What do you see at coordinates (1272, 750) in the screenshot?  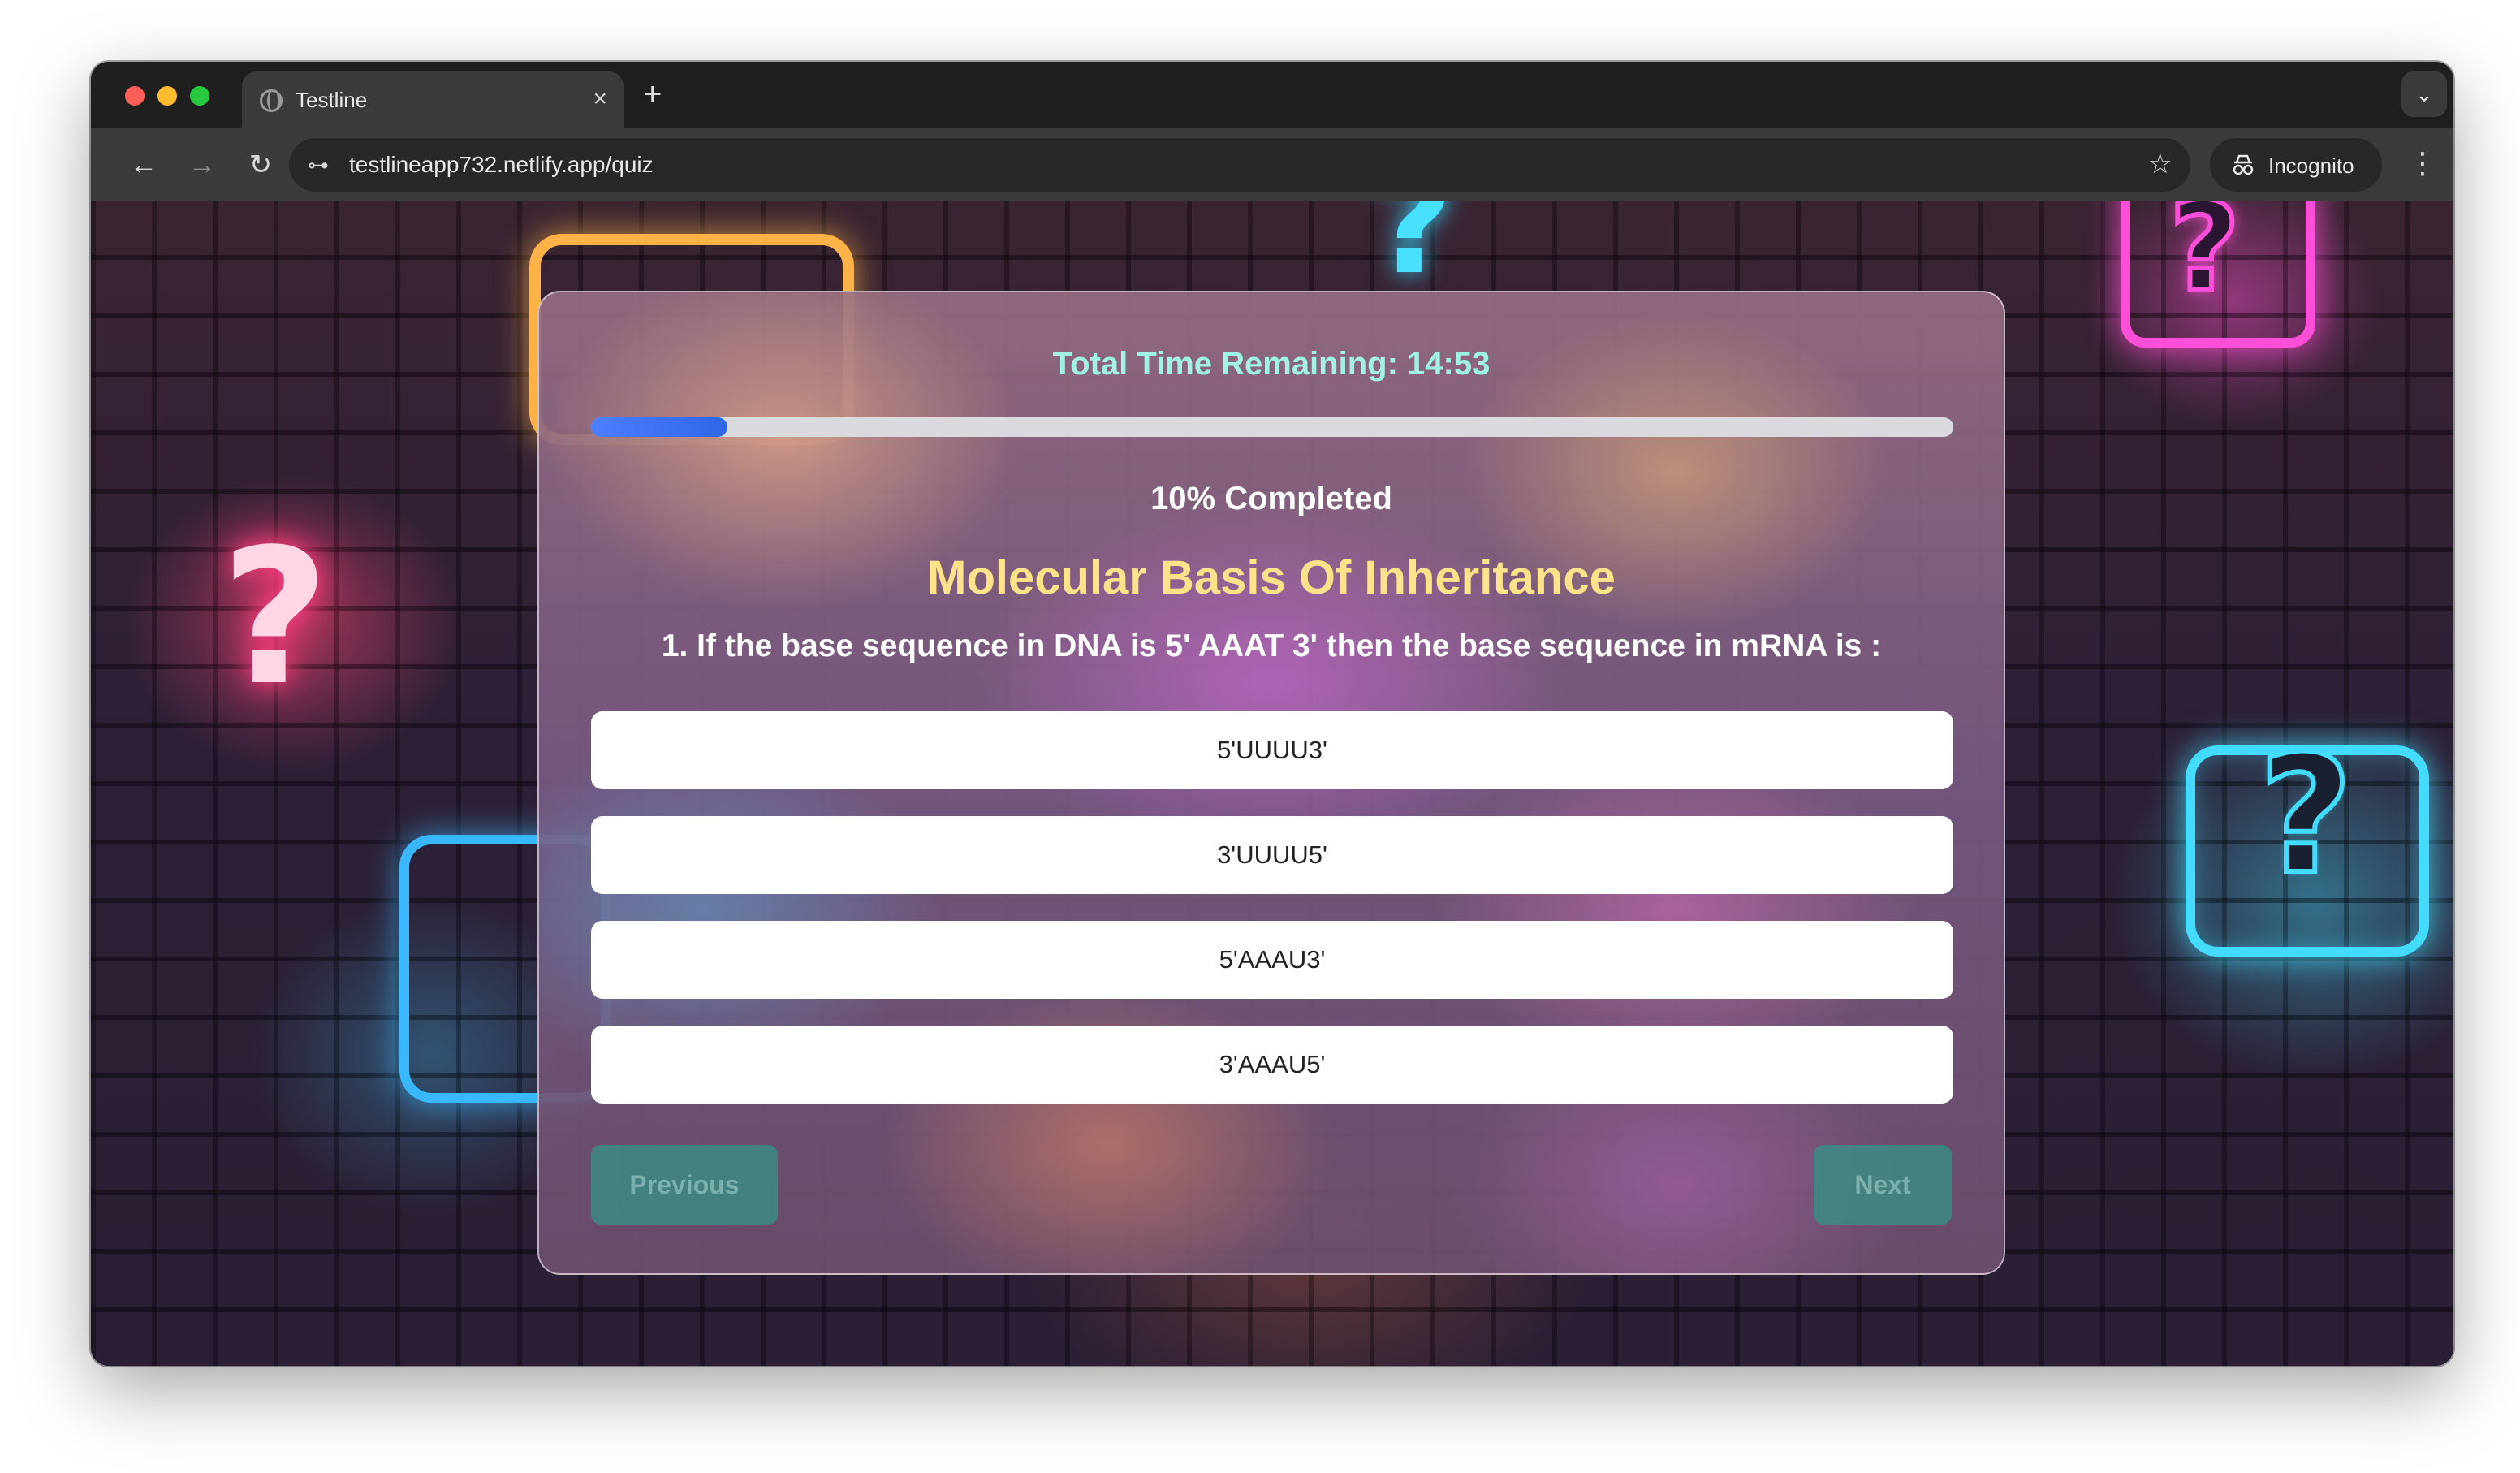 I see `answer-option-1: 5'UUUU3'` at bounding box center [1272, 750].